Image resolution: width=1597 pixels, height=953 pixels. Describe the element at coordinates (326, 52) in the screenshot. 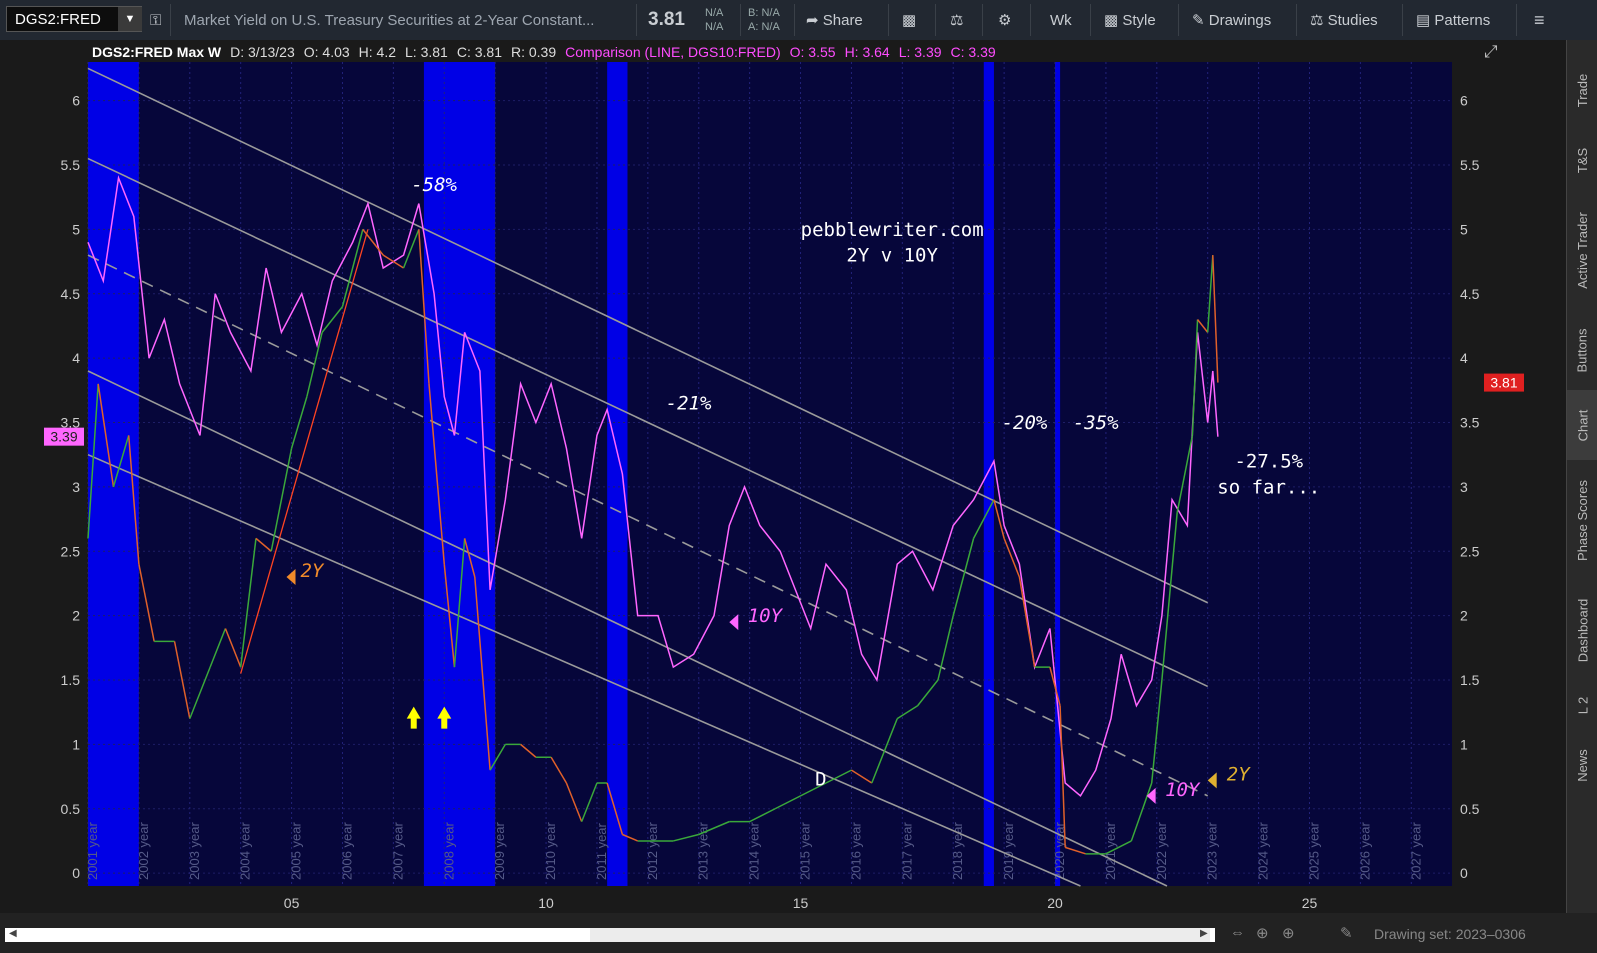

I see `info-open: O: 4.03` at that location.